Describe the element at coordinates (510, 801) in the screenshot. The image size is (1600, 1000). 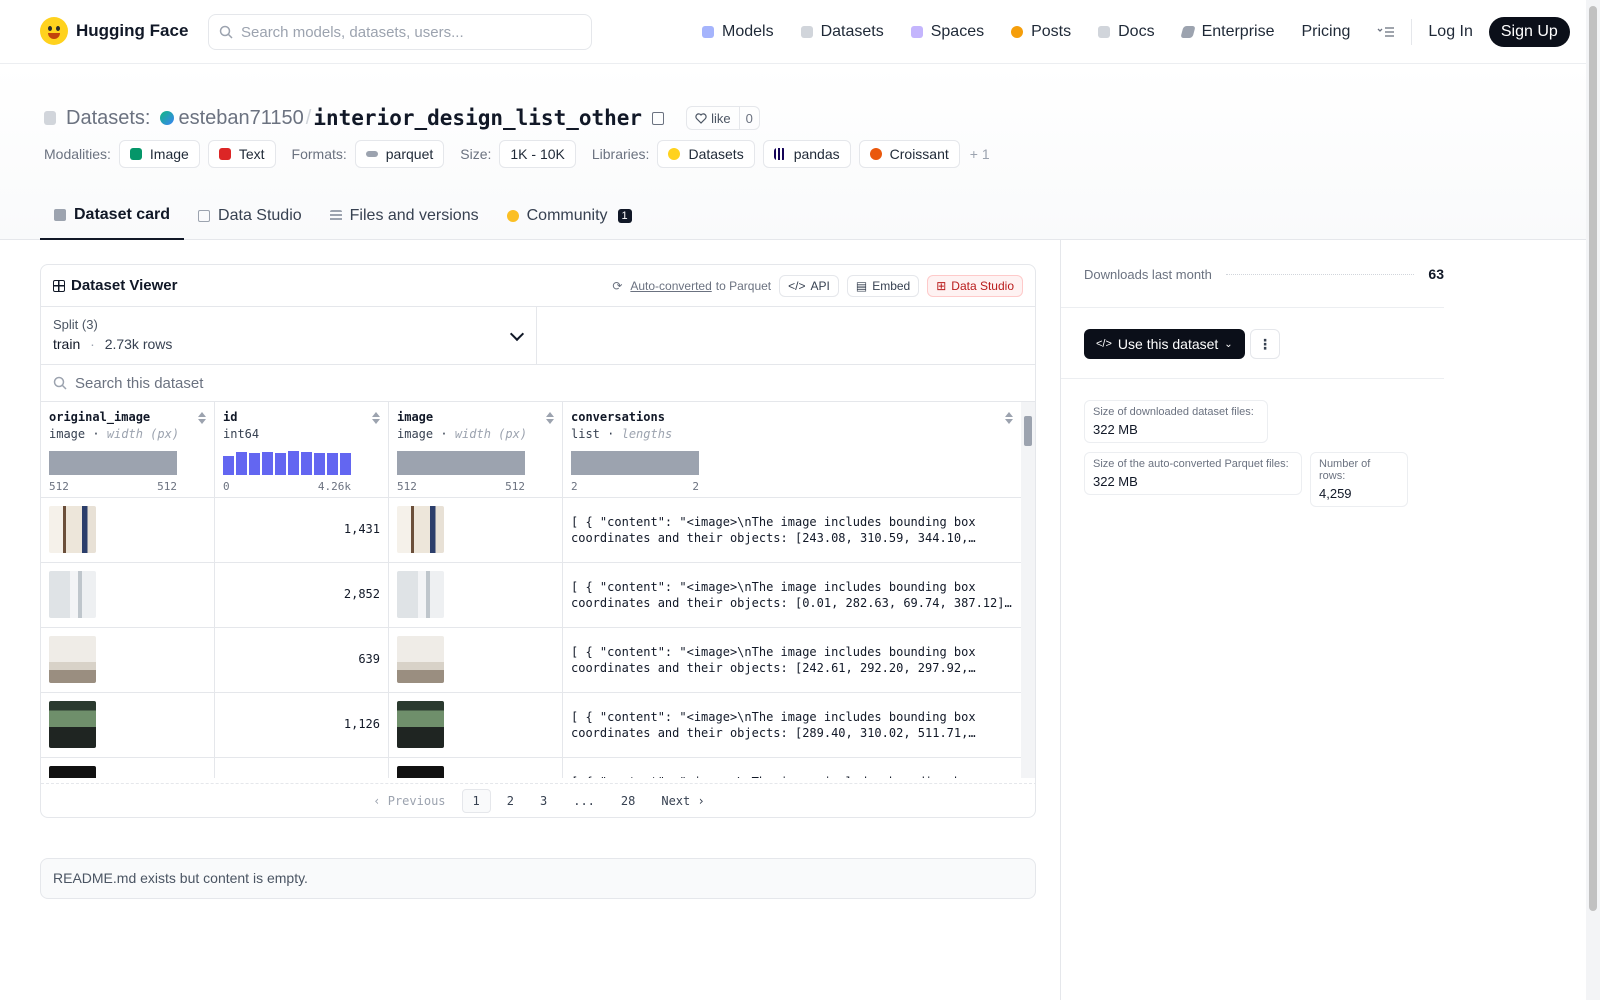
I see `page-2: 2` at that location.